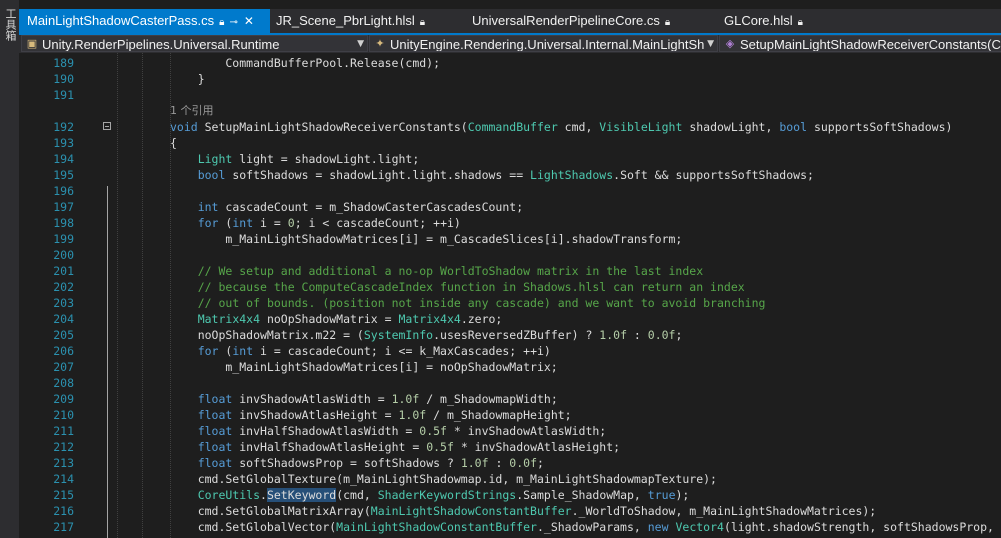 The image size is (1001, 538). I want to click on tab-universalrenderpipelinecore: UniversalRenderPipelineCore.cs 🔒︎, so click(582, 21).